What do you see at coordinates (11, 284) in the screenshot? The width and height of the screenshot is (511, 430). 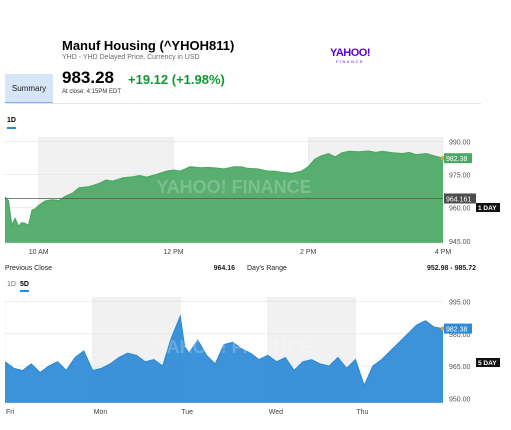 I see `range-tab-1d-lower: 1D` at bounding box center [11, 284].